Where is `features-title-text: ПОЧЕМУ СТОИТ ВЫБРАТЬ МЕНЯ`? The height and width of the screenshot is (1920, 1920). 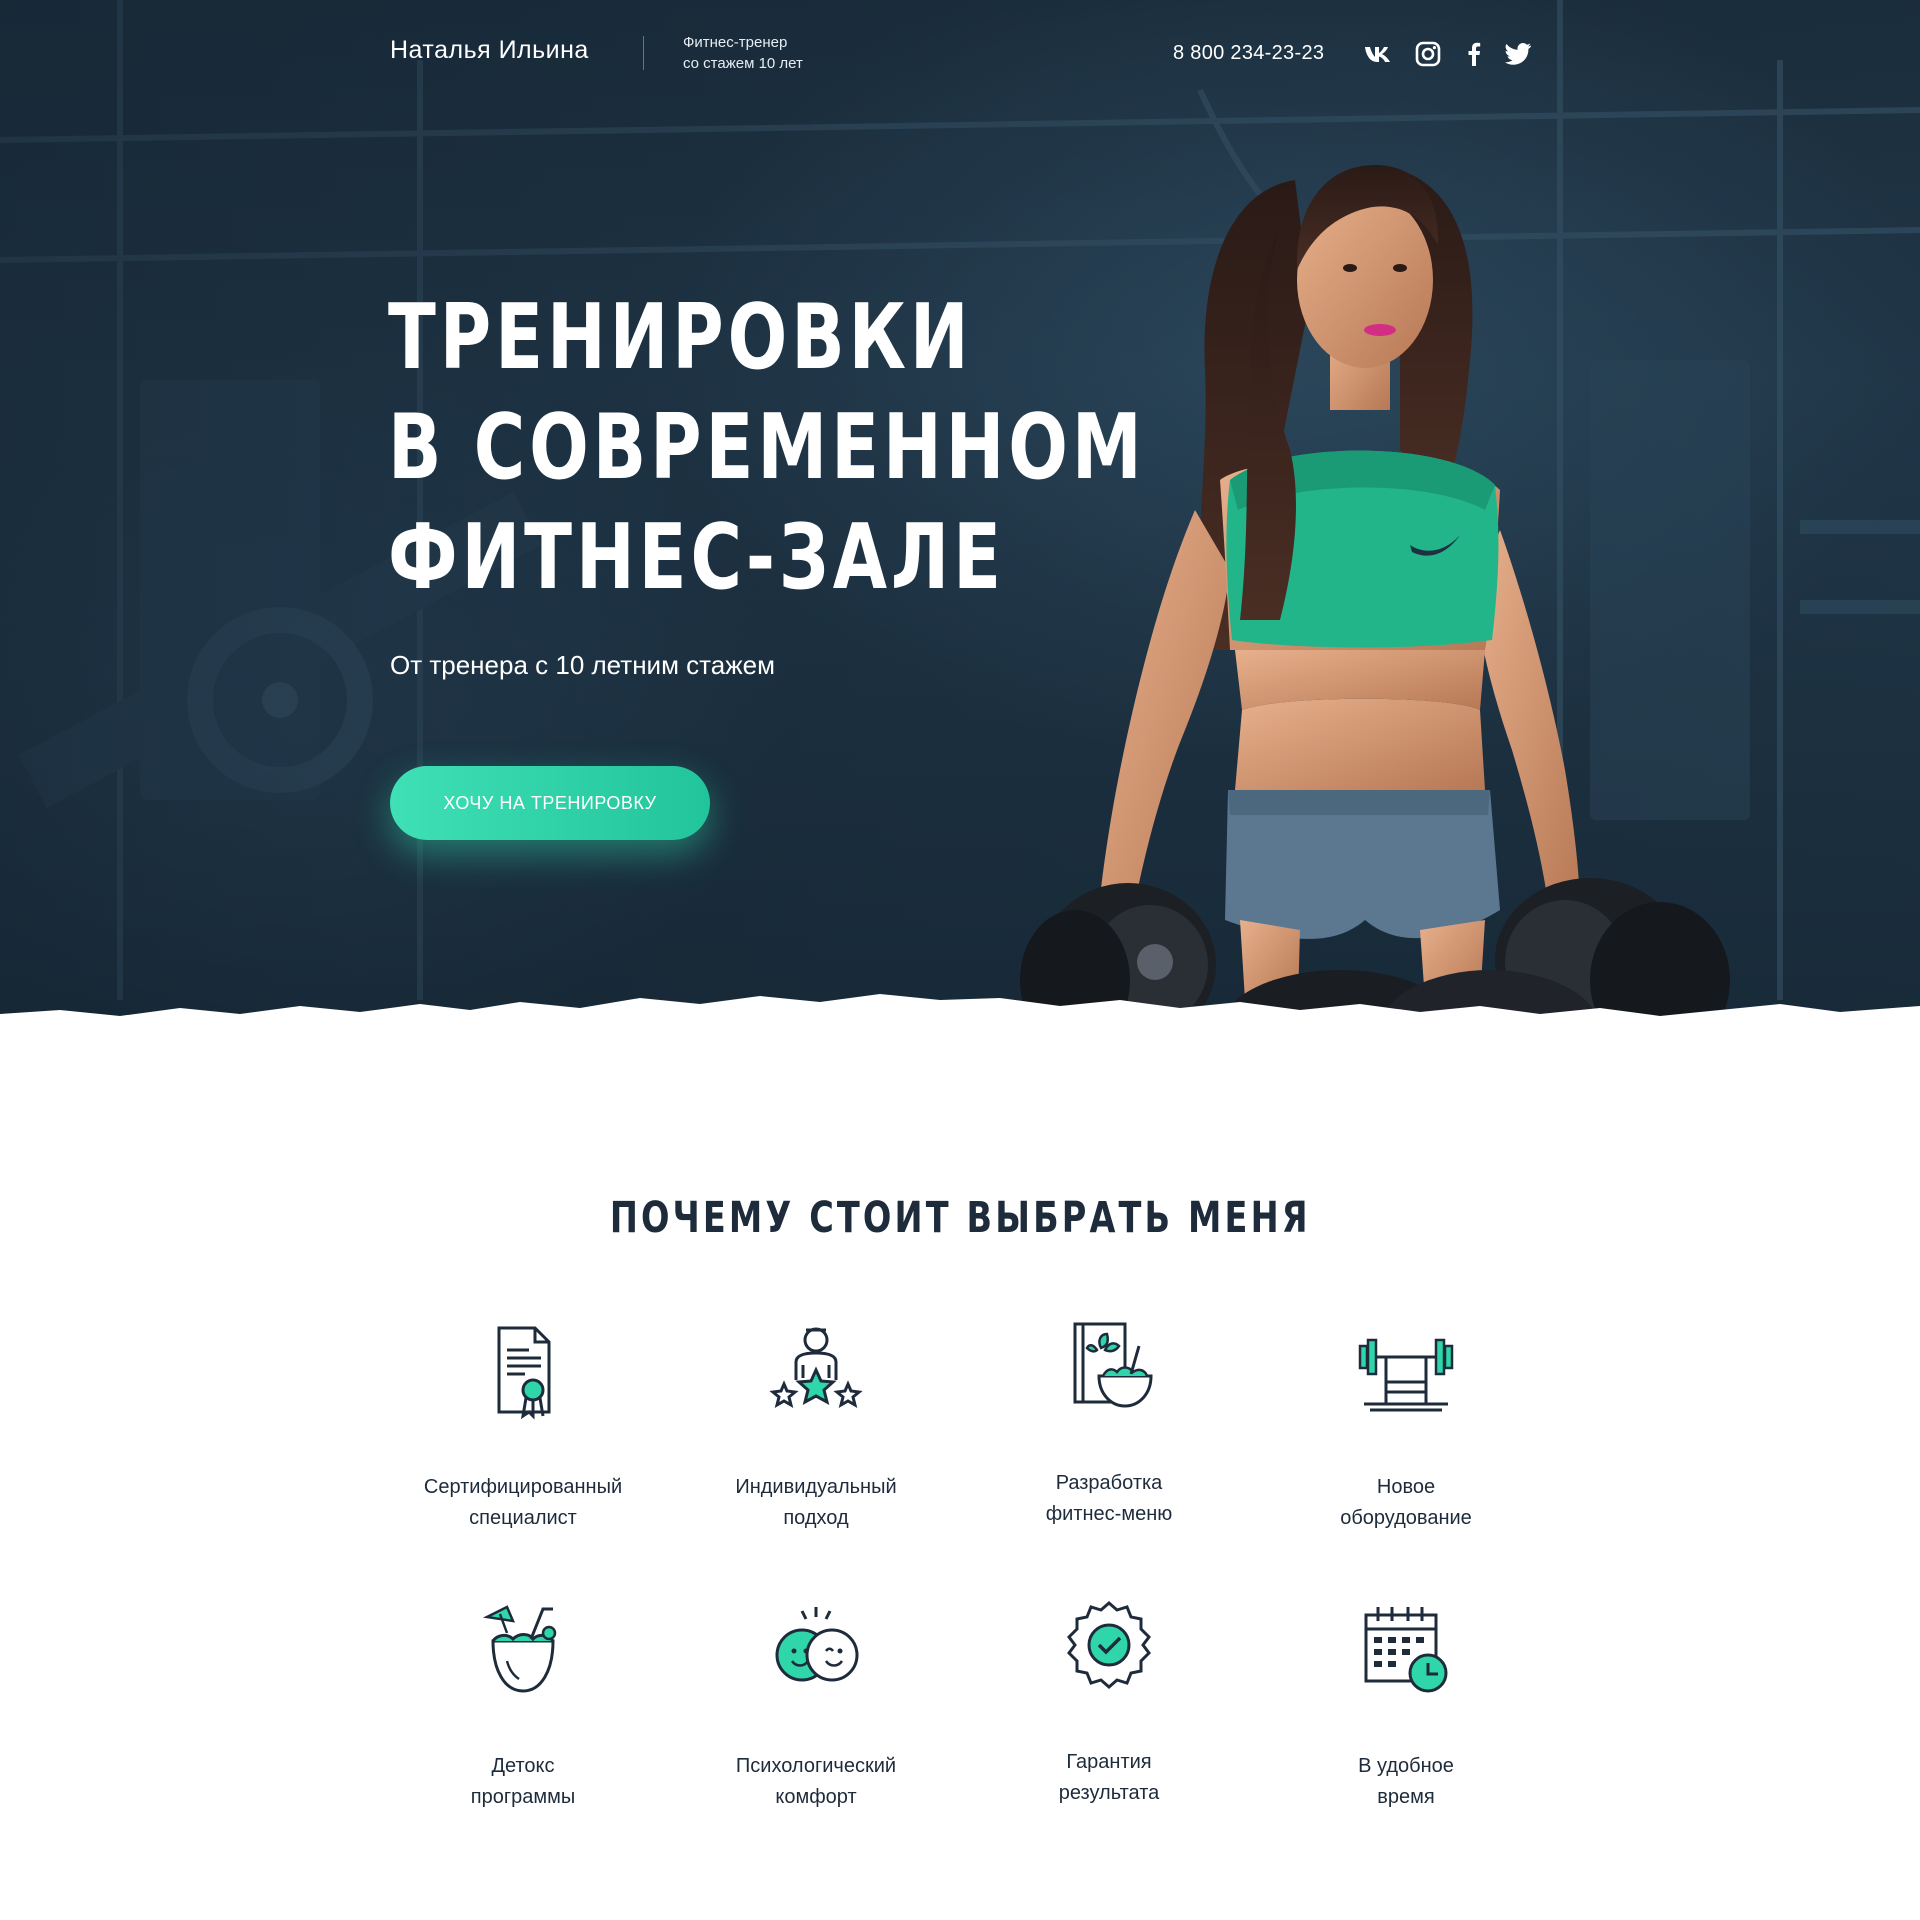
features-title-text: ПОЧЕМУ СТОИТ ВЫБРАТЬ МЕНЯ is located at coordinates (960, 1218).